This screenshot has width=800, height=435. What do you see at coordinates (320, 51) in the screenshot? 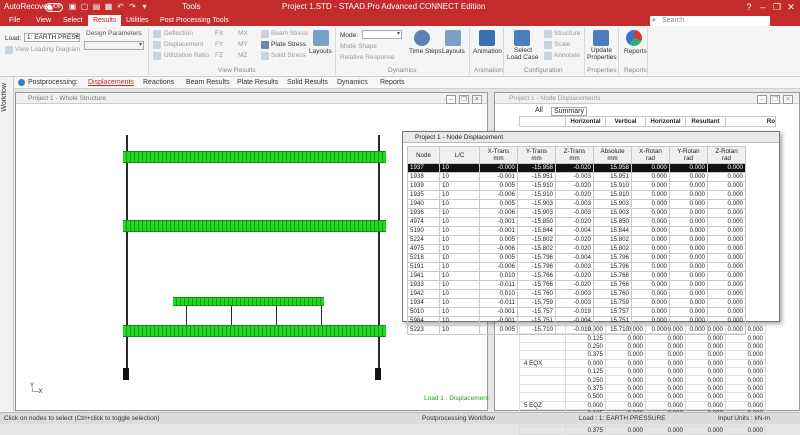
I see `layouts-button: Layouts` at bounding box center [320, 51].